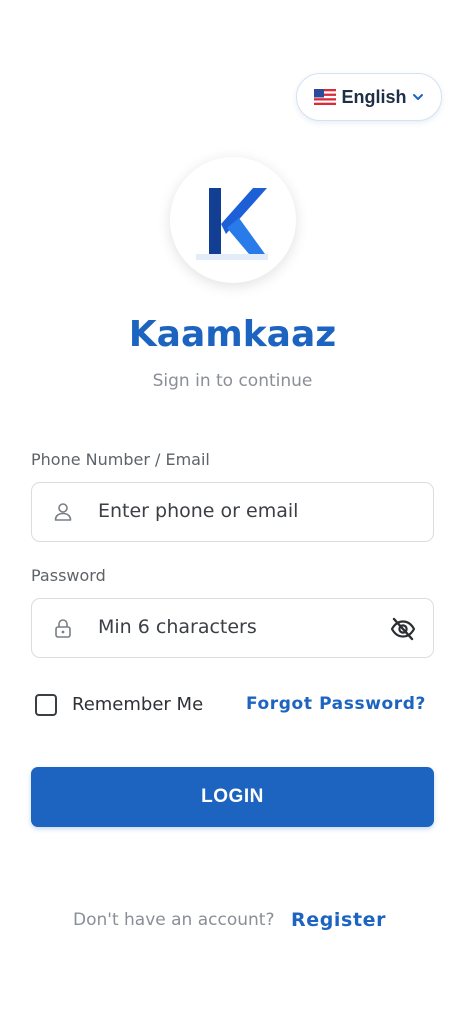  What do you see at coordinates (68, 575) in the screenshot?
I see `password-label: Password` at bounding box center [68, 575].